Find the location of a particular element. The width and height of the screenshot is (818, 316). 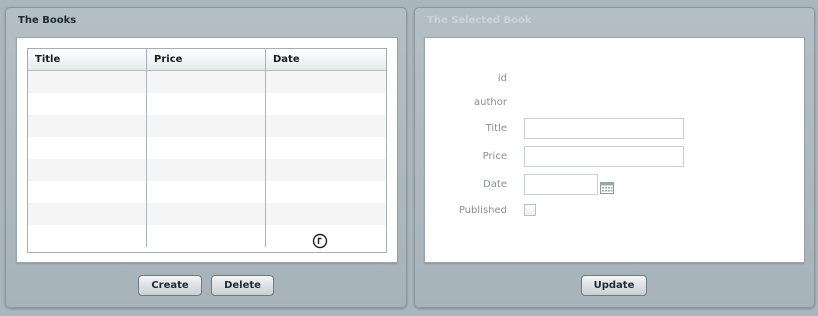

column-header-price: Price is located at coordinates (206, 59).